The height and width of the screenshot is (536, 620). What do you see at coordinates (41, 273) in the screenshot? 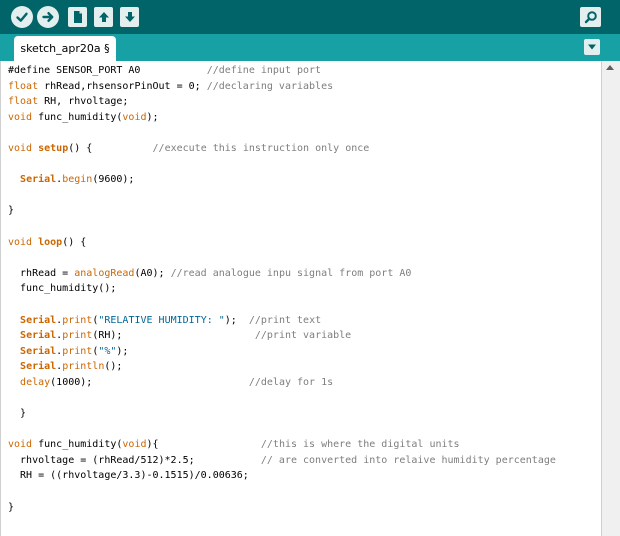
I see `code-token: rhRead =` at bounding box center [41, 273].